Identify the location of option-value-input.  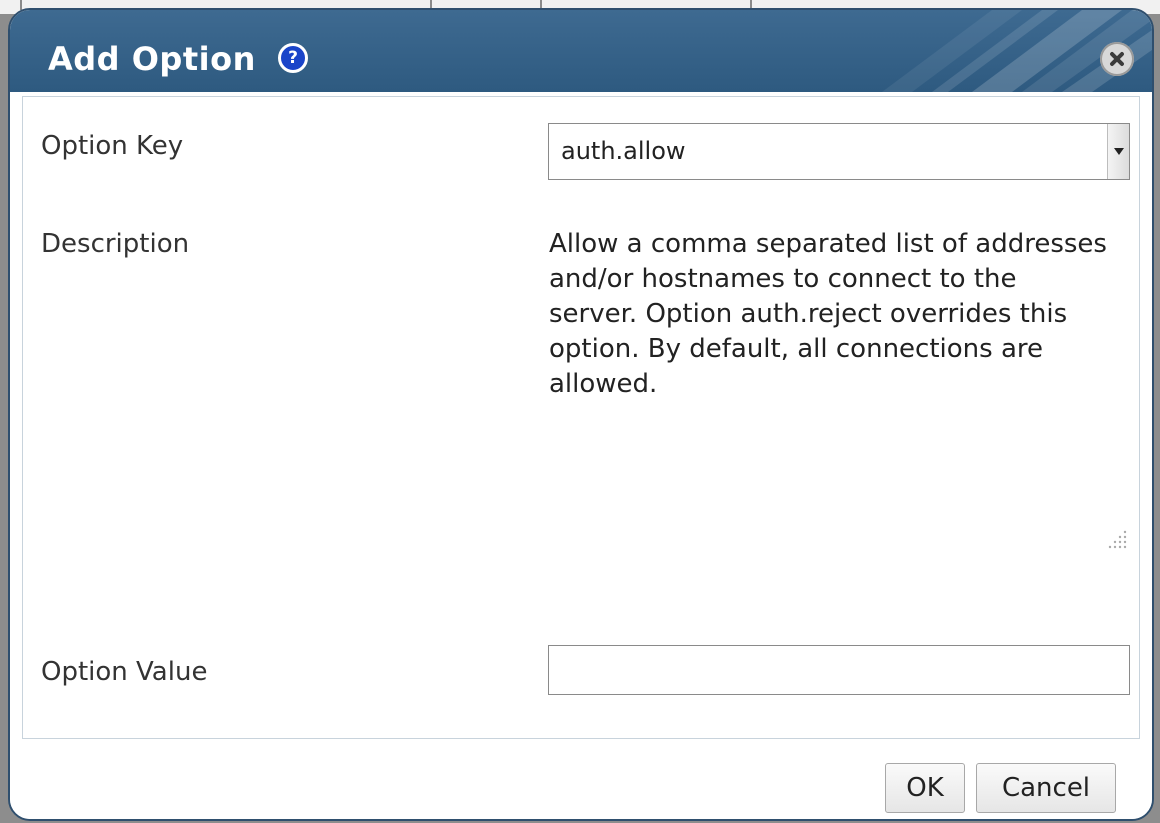
(839, 670).